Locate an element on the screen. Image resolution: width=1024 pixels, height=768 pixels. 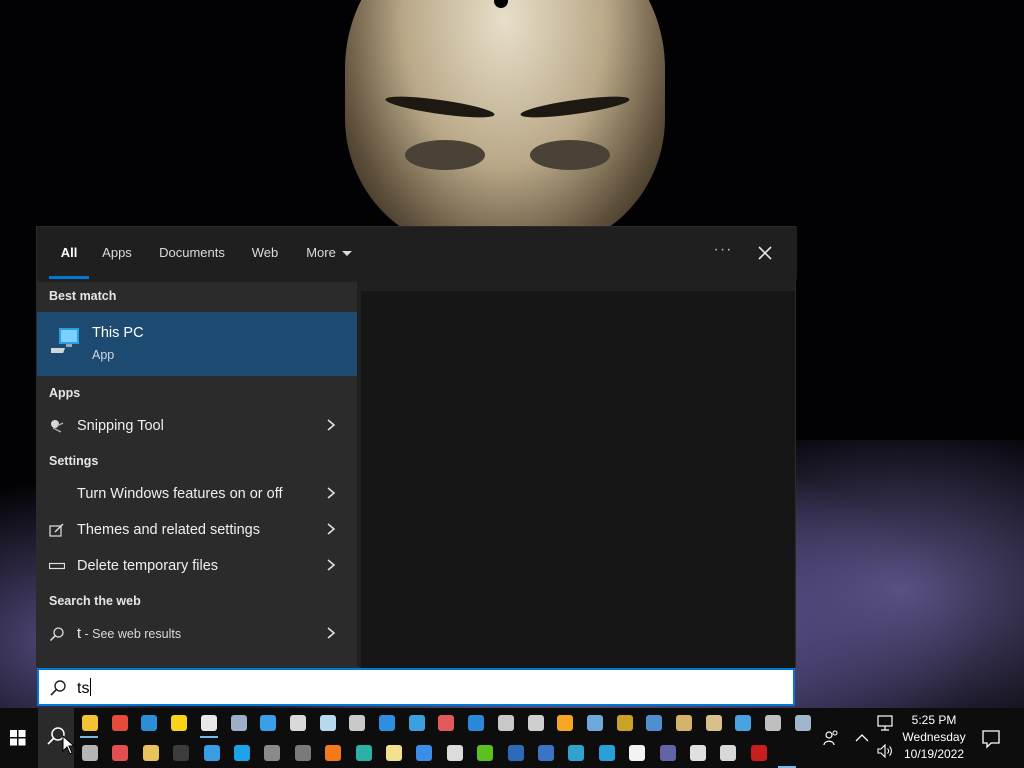
internet-explorer-icon is located at coordinates (268, 723).